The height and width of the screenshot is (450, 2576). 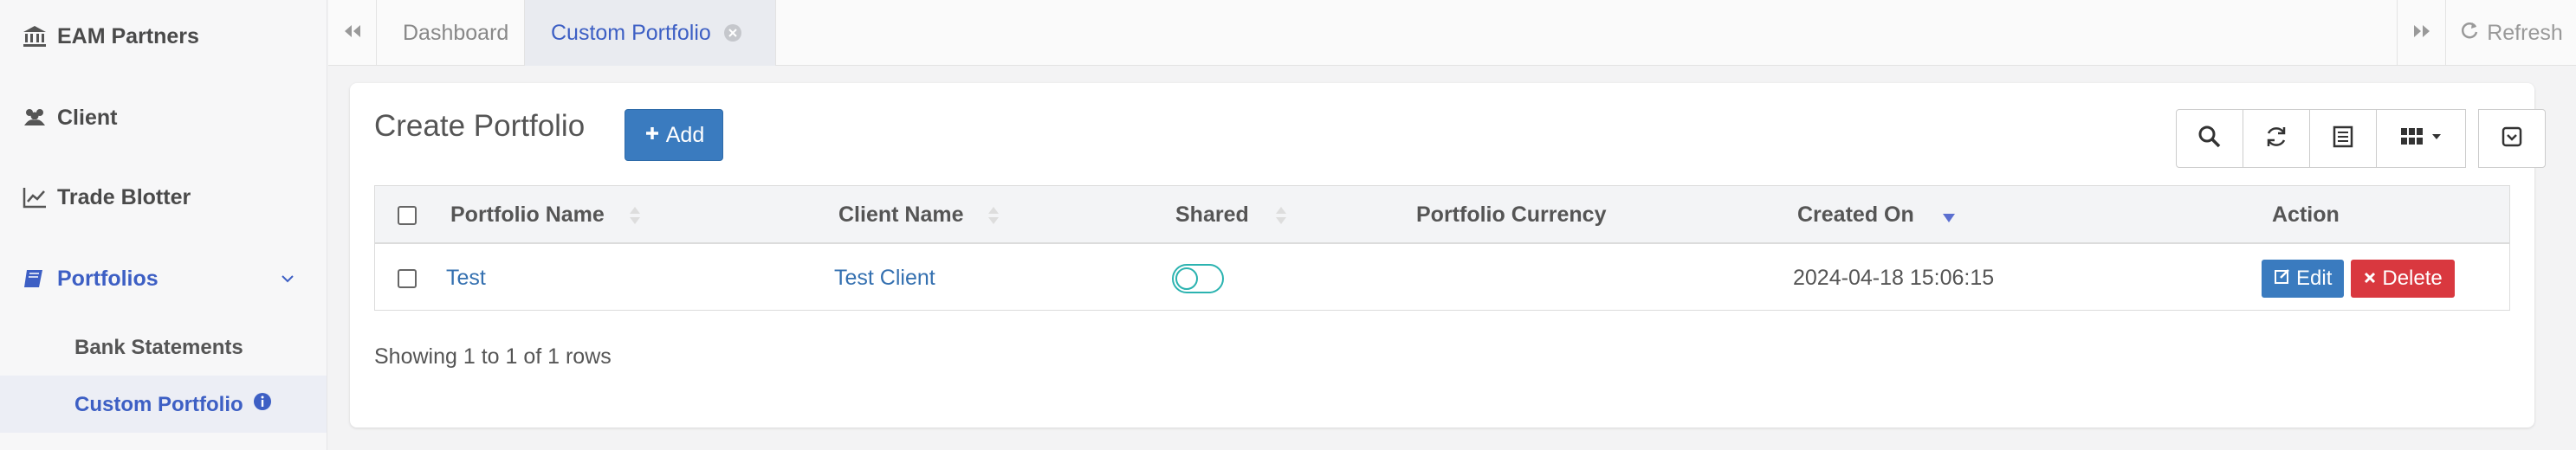 I want to click on tab-scroll-left-button, so click(x=352, y=33).